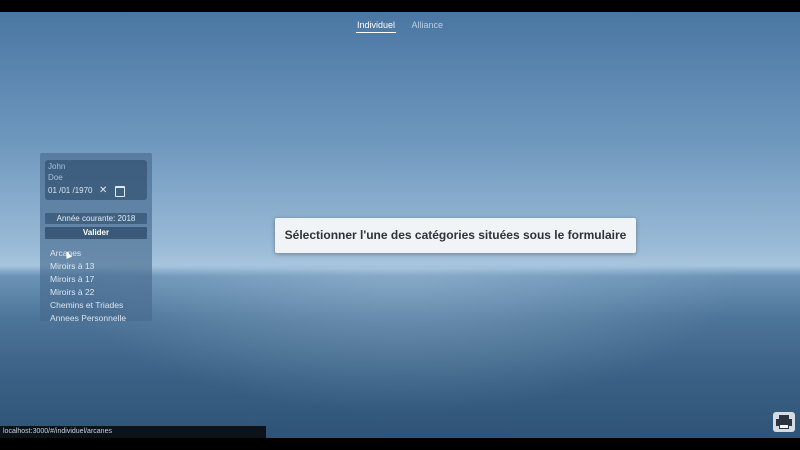  I want to click on last-name-field: Doe, so click(55, 177).